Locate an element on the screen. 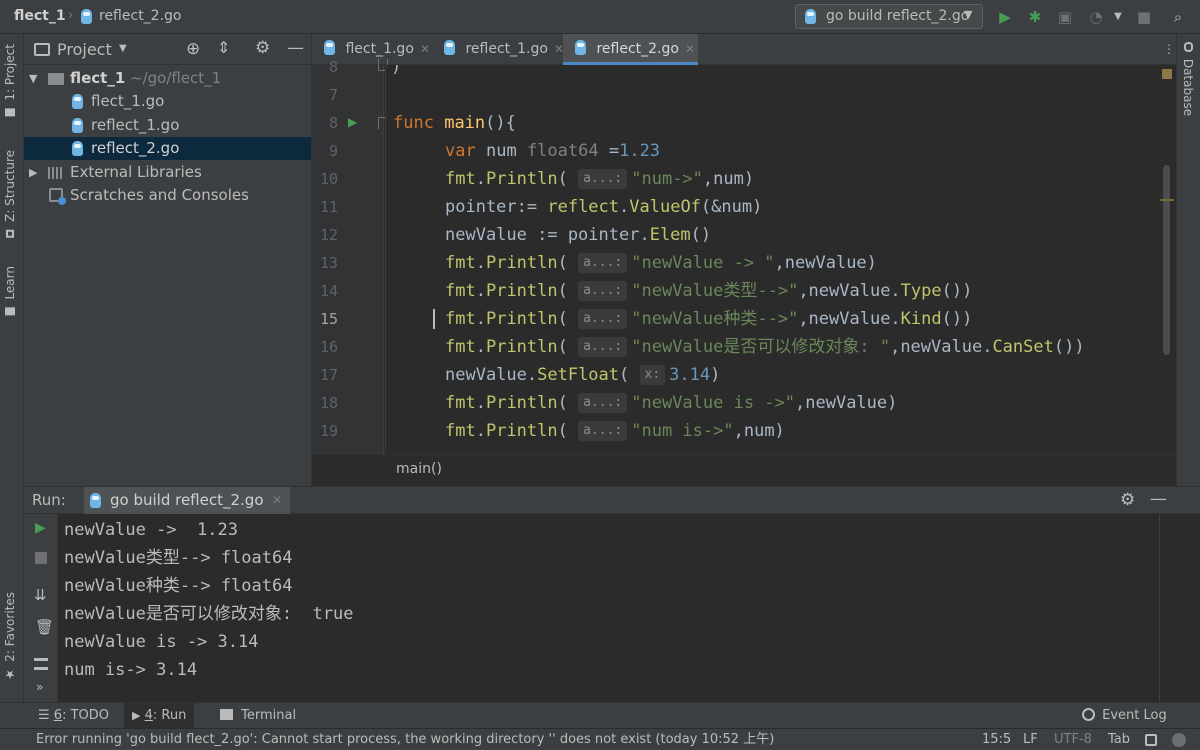  editor-gutter: 8 7 8 9 10 11 12 13 14 15 16 17 18 19 ▶ is located at coordinates (350, 256).